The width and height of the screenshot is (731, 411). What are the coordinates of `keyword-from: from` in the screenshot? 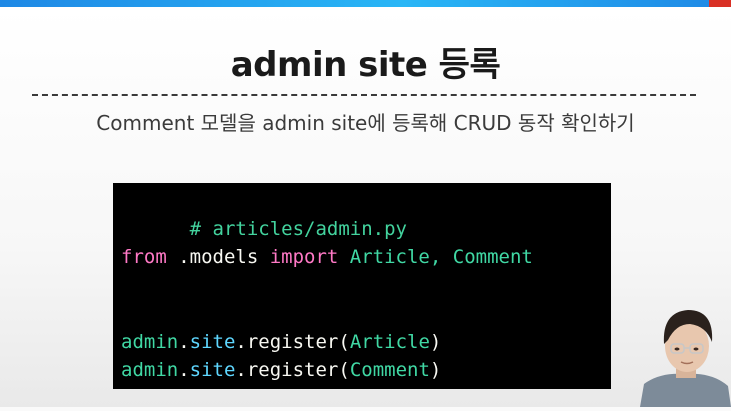 It's located at (144, 257).